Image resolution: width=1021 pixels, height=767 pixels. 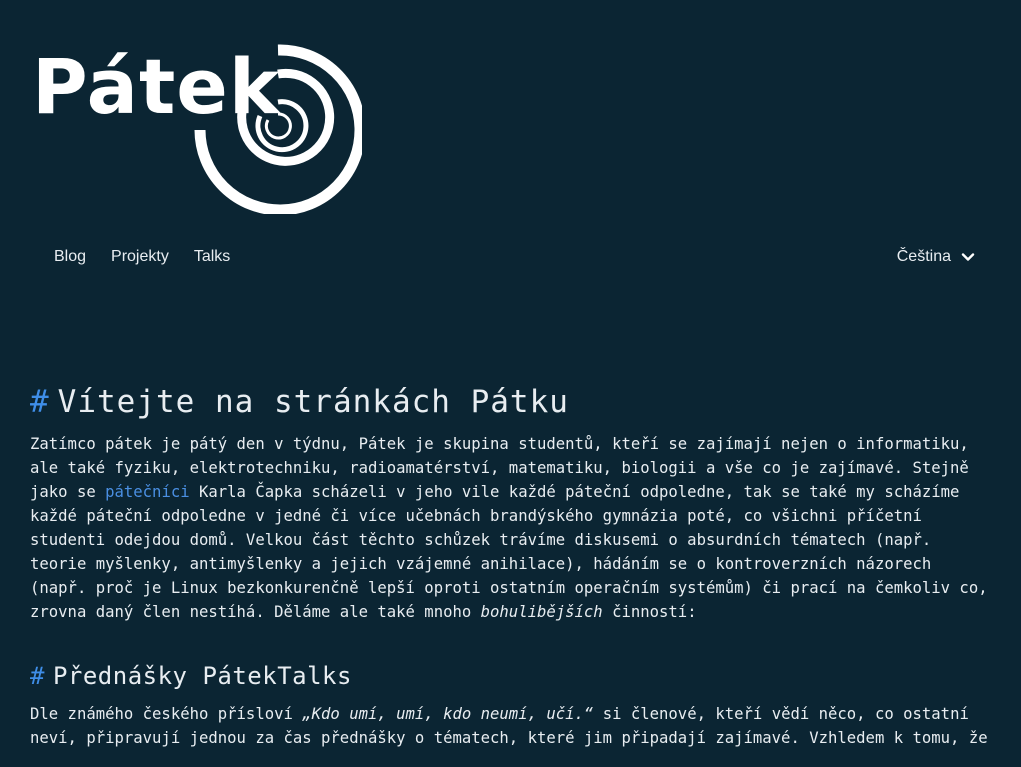 What do you see at coordinates (313, 402) in the screenshot?
I see `heading-welcome-text: Vítejte na stránkách Pátku` at bounding box center [313, 402].